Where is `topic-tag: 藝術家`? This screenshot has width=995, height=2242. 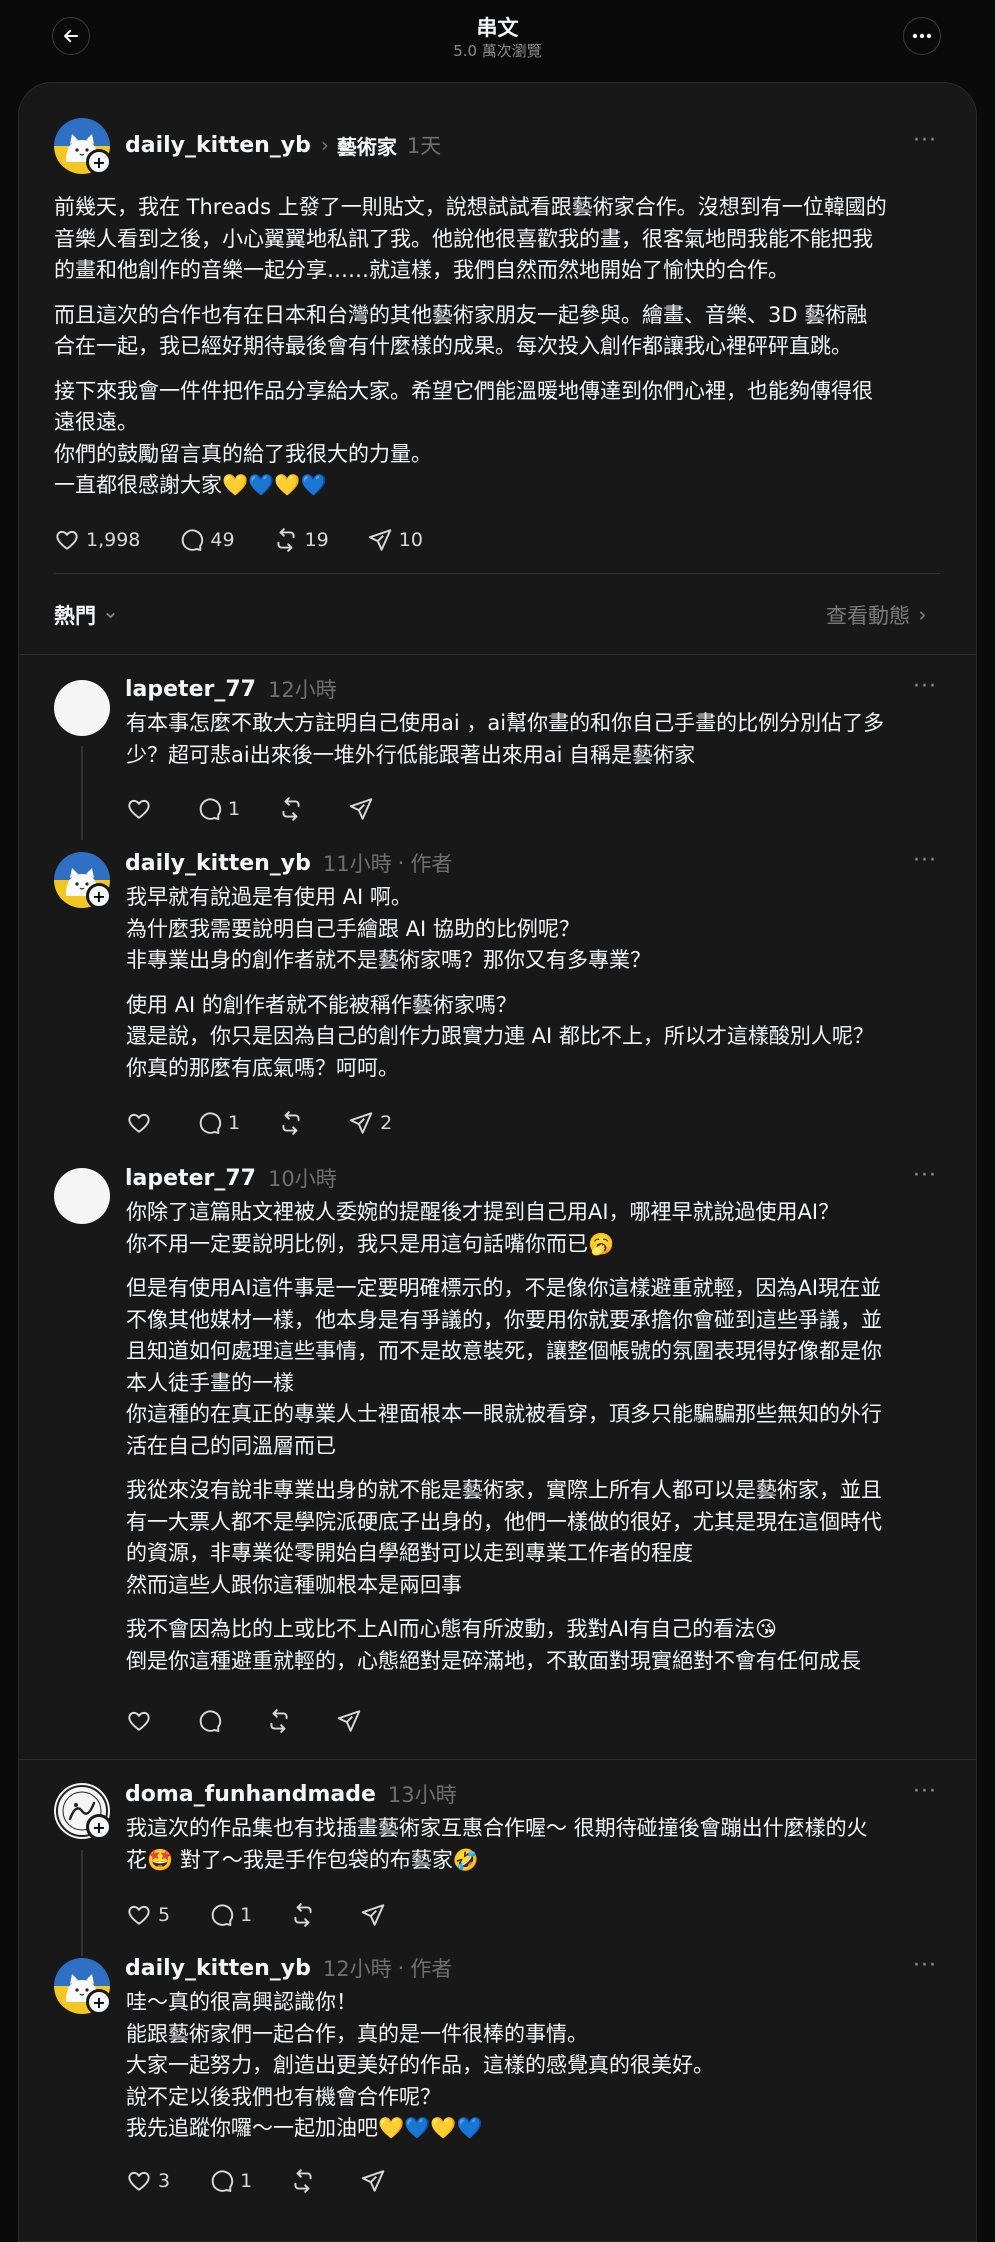 topic-tag: 藝術家 is located at coordinates (367, 145).